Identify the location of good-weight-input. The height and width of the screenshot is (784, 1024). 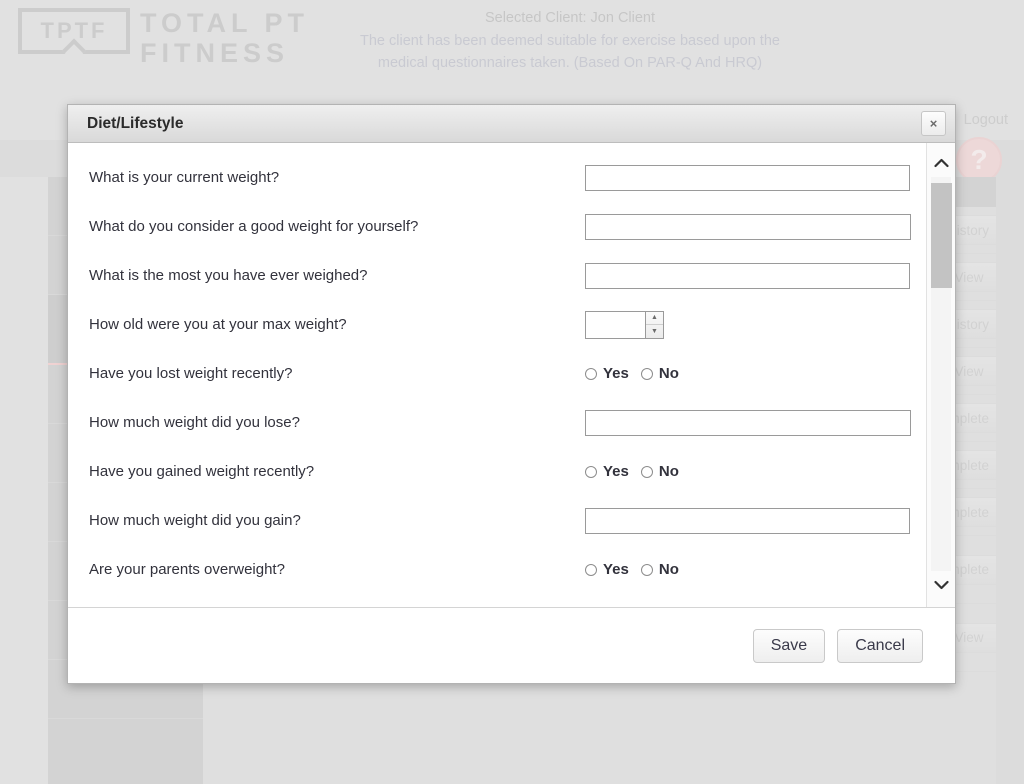
(748, 226).